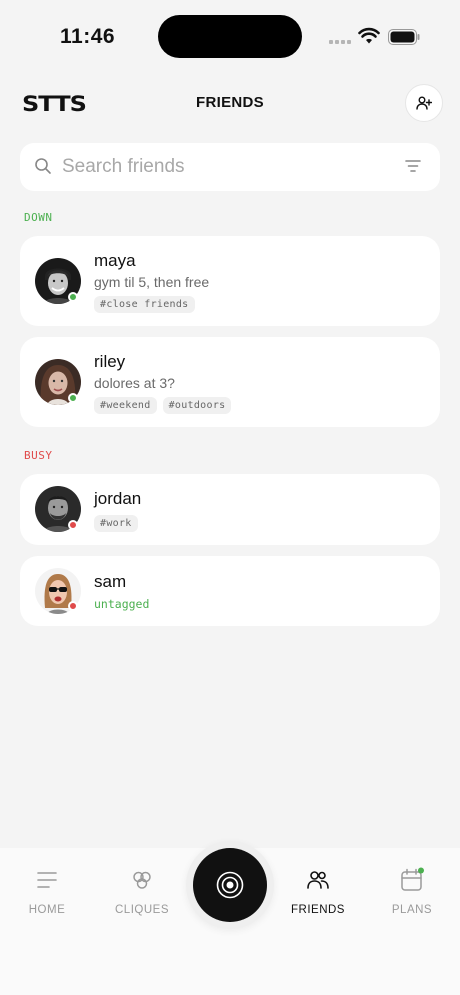 The height and width of the screenshot is (995, 460). What do you see at coordinates (404, 37) in the screenshot?
I see `battery-icon` at bounding box center [404, 37].